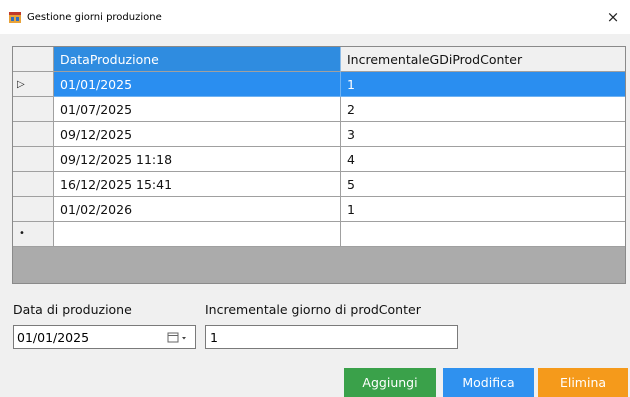 The image size is (630, 397). I want to click on form-window-icon, so click(15, 17).